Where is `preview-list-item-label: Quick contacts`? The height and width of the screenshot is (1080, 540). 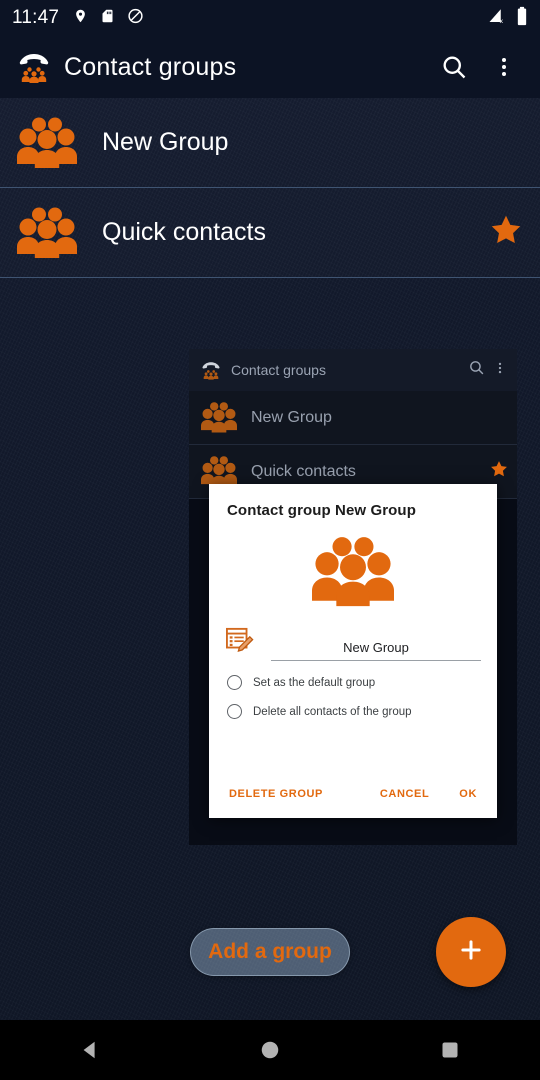 preview-list-item-label: Quick contacts is located at coordinates (303, 471).